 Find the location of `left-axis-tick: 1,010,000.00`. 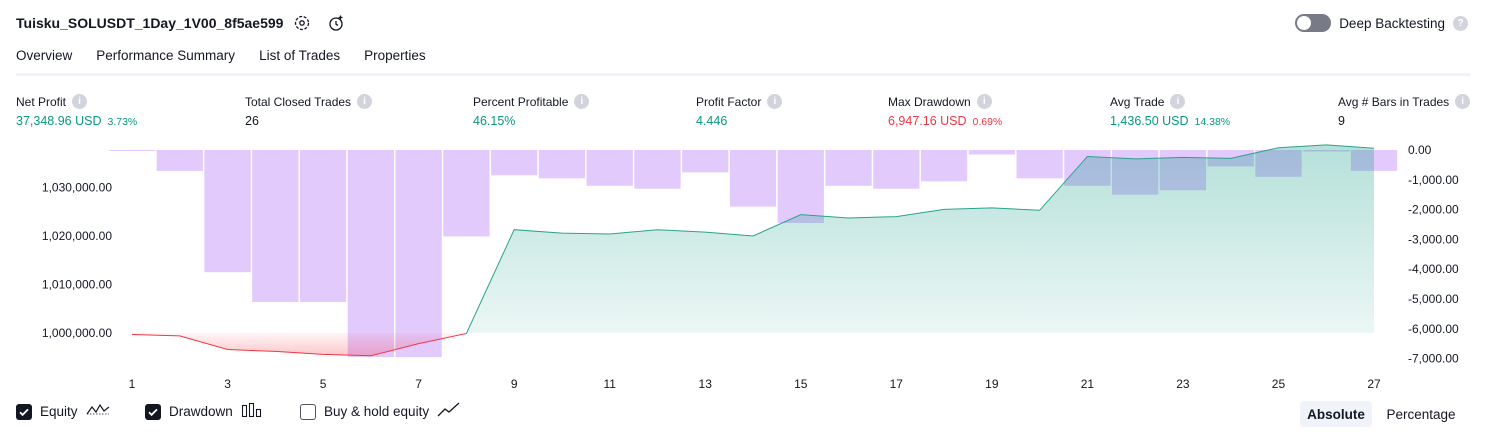

left-axis-tick: 1,010,000.00 is located at coordinates (77, 285).